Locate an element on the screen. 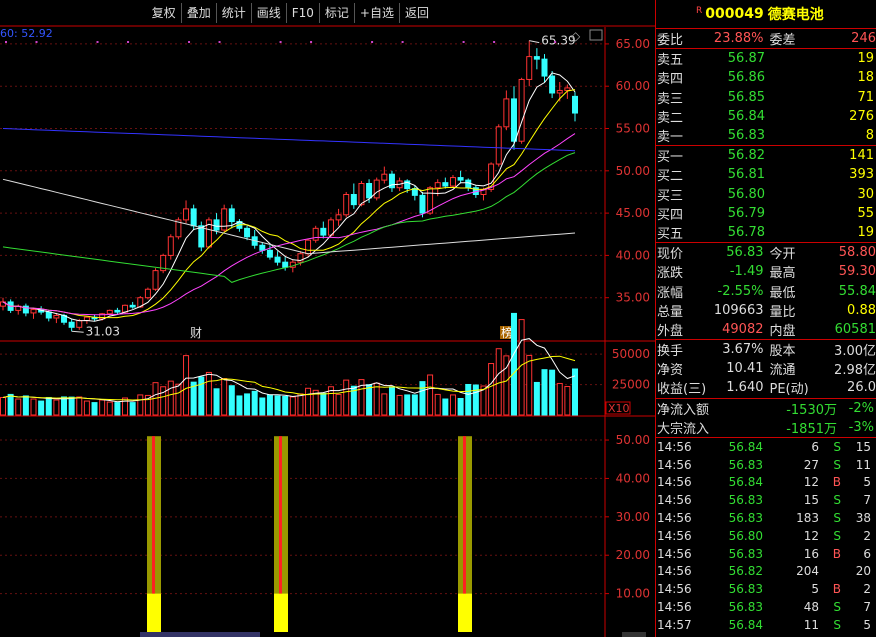  ask-row: 卖一 56.83 8 is located at coordinates (766, 135).